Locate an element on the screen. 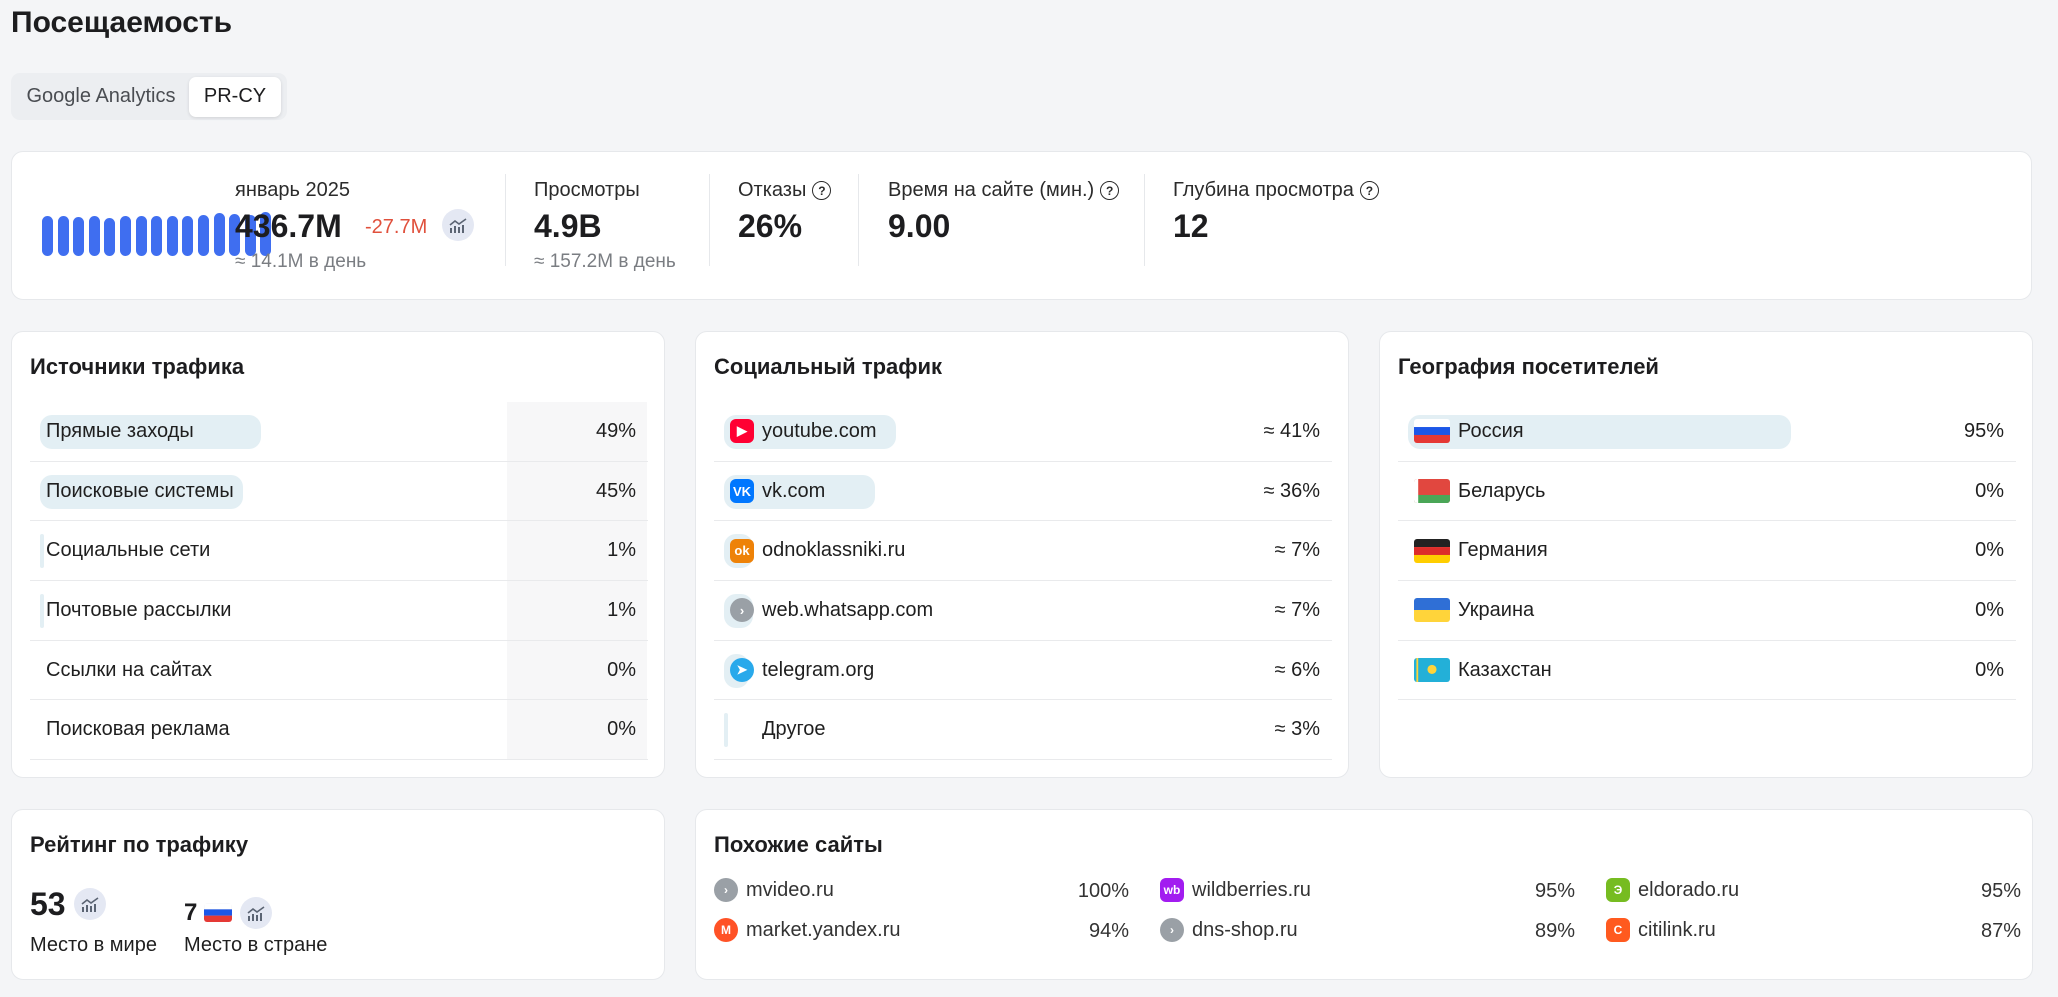  telegram-icon: ➤ is located at coordinates (742, 670).